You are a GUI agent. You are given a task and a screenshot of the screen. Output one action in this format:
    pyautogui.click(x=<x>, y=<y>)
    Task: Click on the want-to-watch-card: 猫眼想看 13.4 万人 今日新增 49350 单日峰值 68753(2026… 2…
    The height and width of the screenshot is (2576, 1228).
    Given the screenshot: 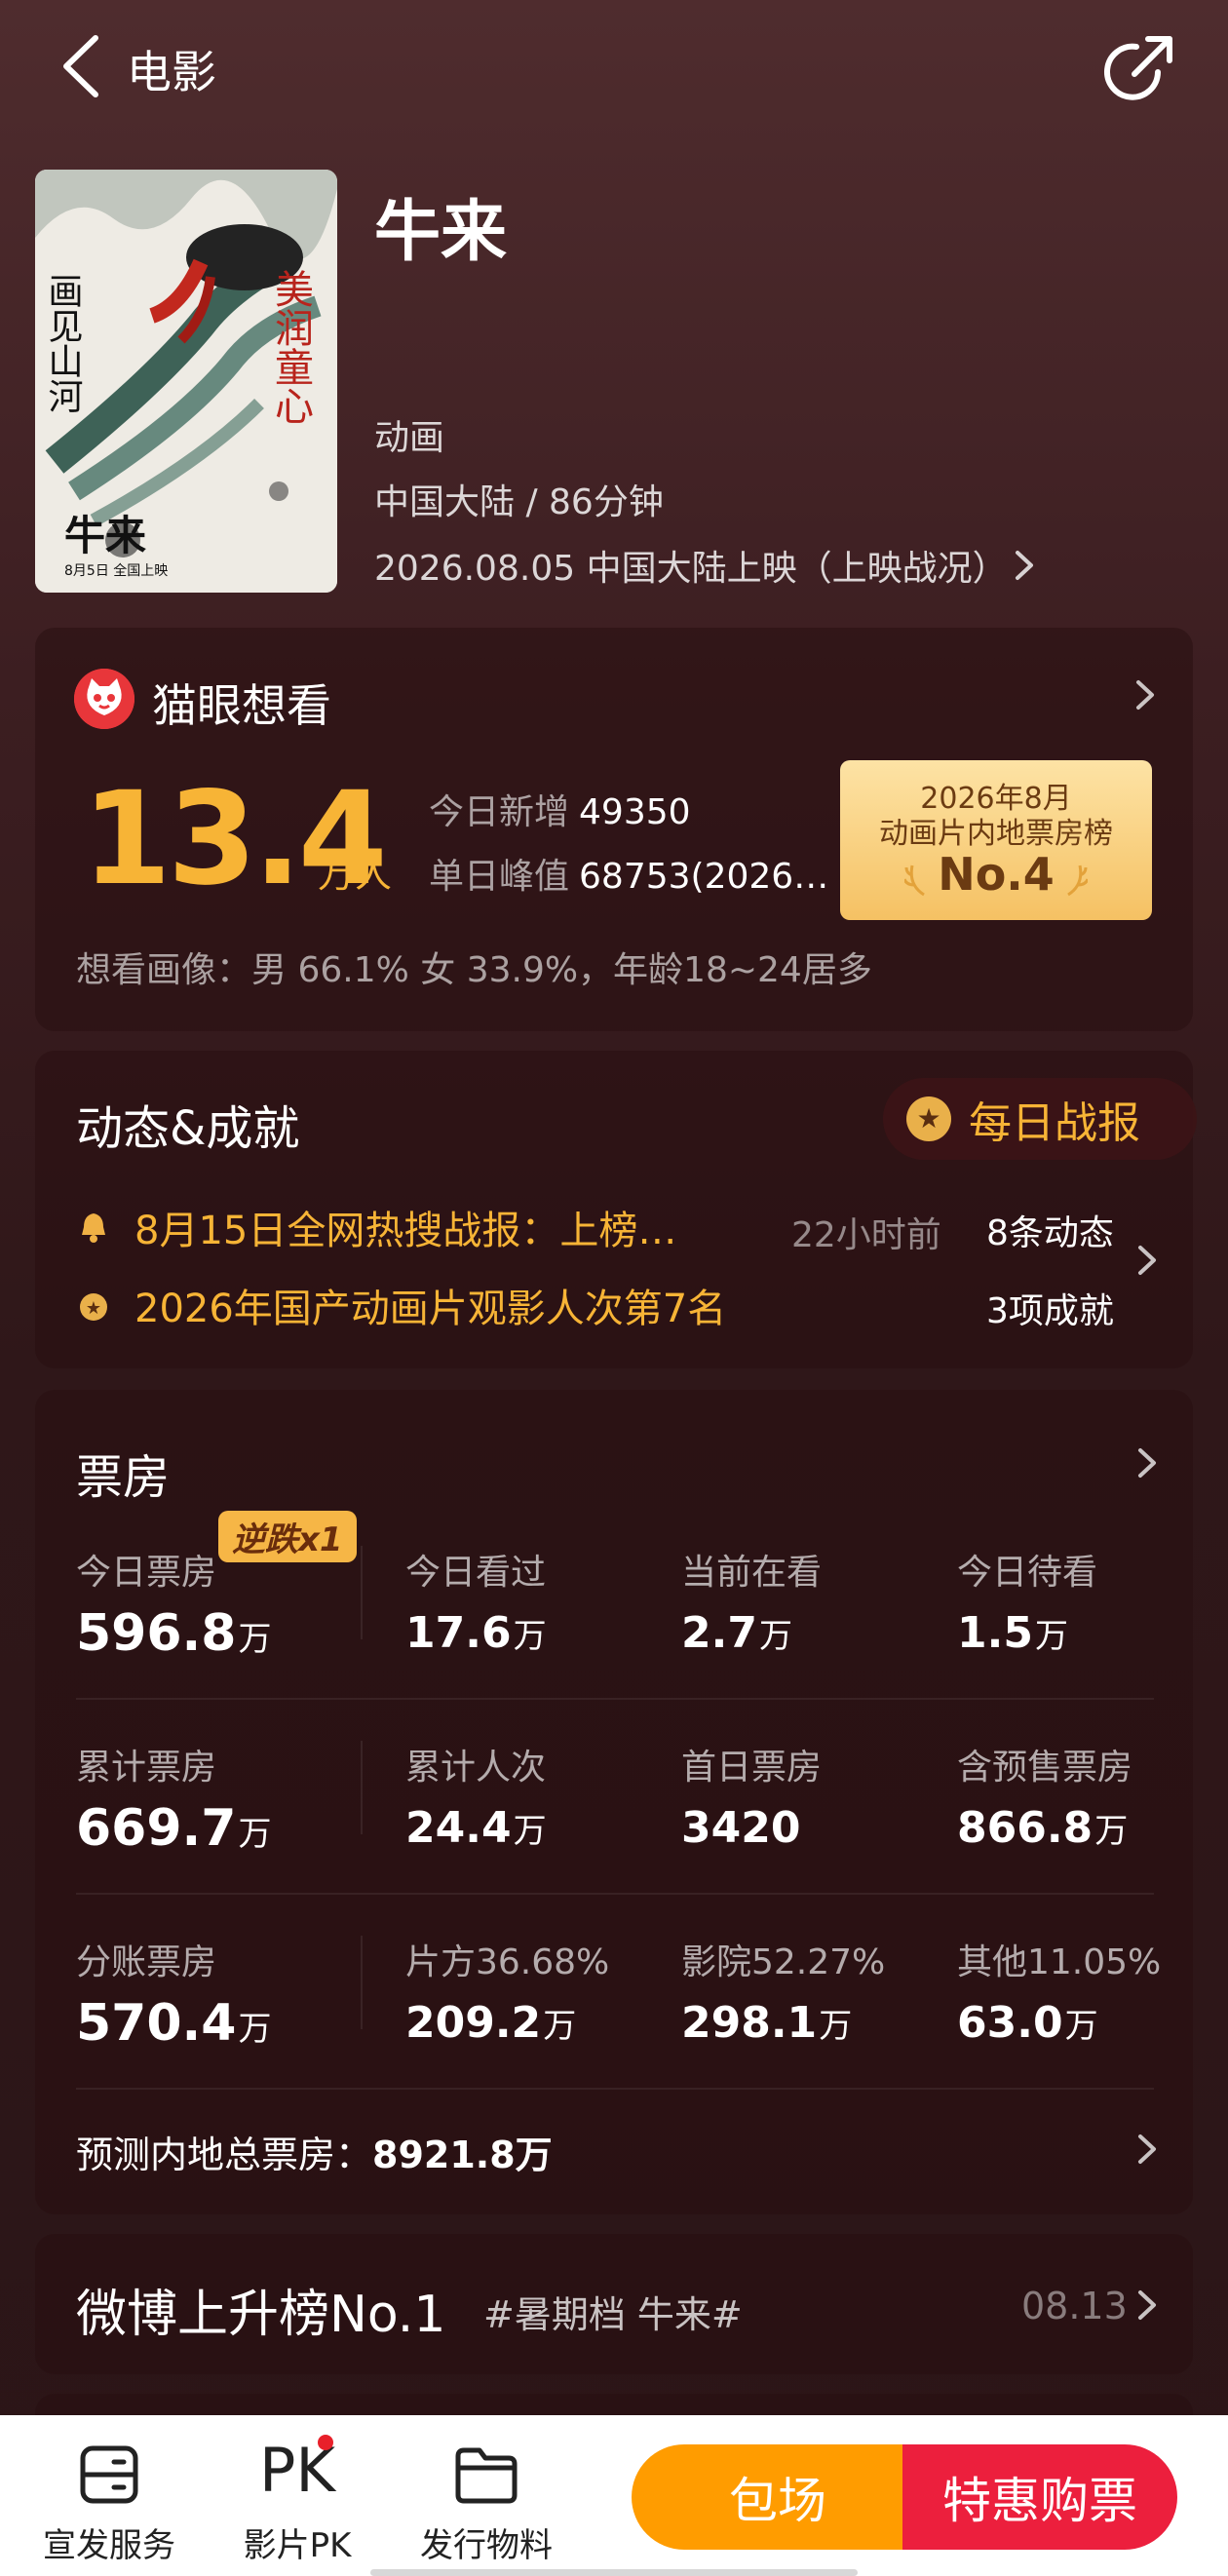 What is the action you would take?
    pyautogui.click(x=614, y=829)
    